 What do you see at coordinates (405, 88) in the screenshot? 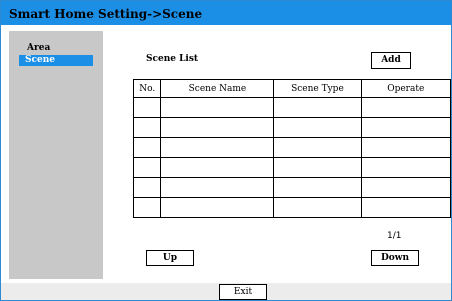
I see `column-header-operate: Operate` at bounding box center [405, 88].